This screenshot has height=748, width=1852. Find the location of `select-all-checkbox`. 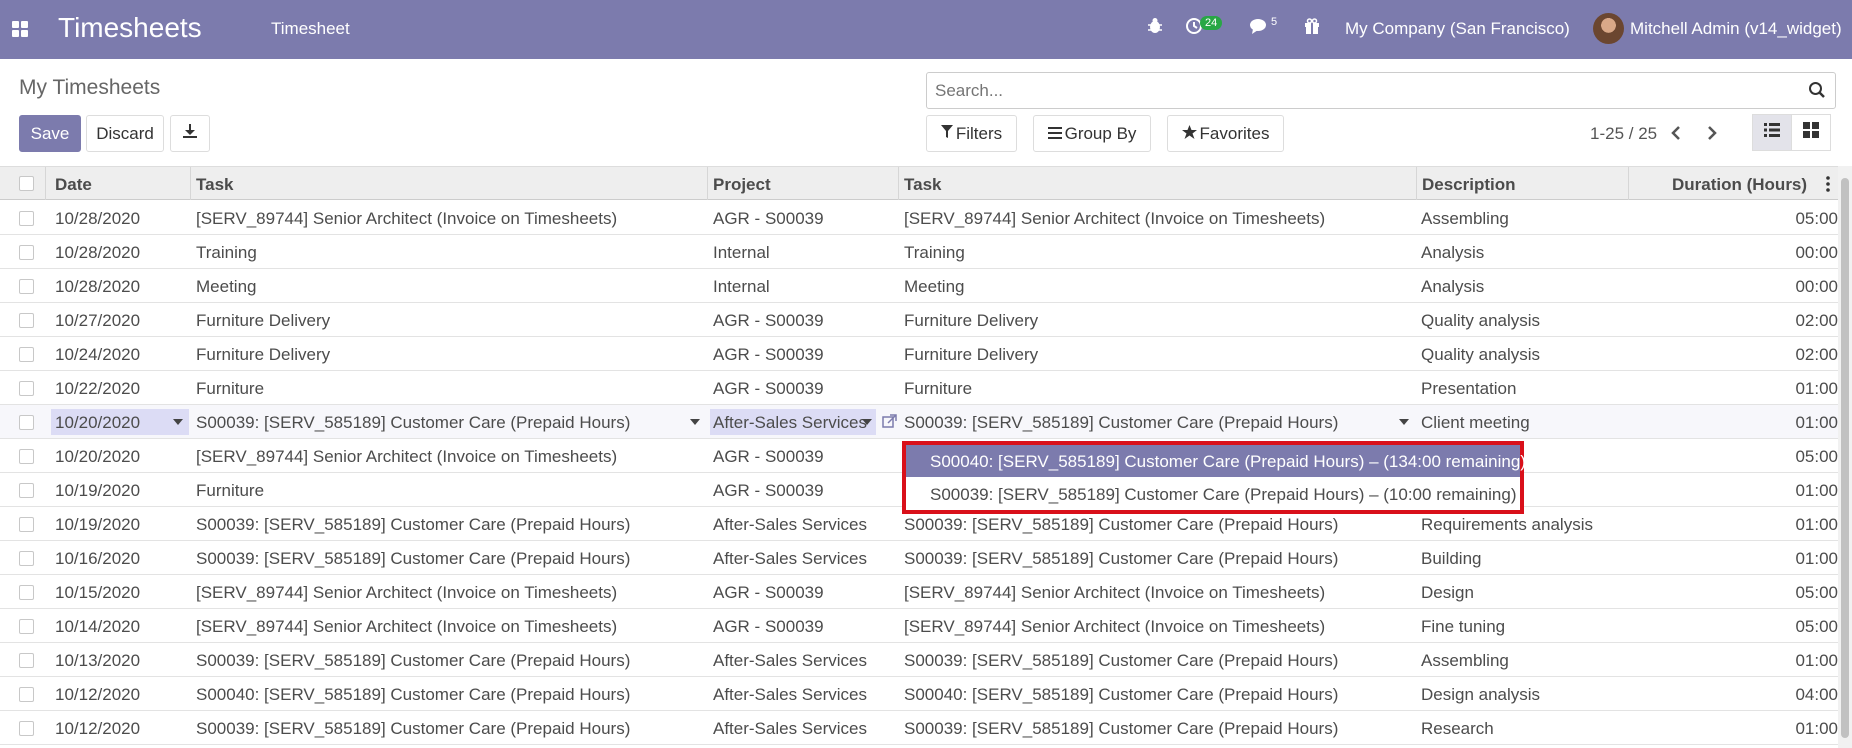

select-all-checkbox is located at coordinates (26, 183).